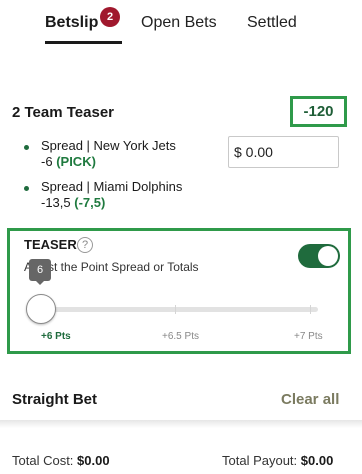  I want to click on tab-betslip: Betslip, so click(71, 23).